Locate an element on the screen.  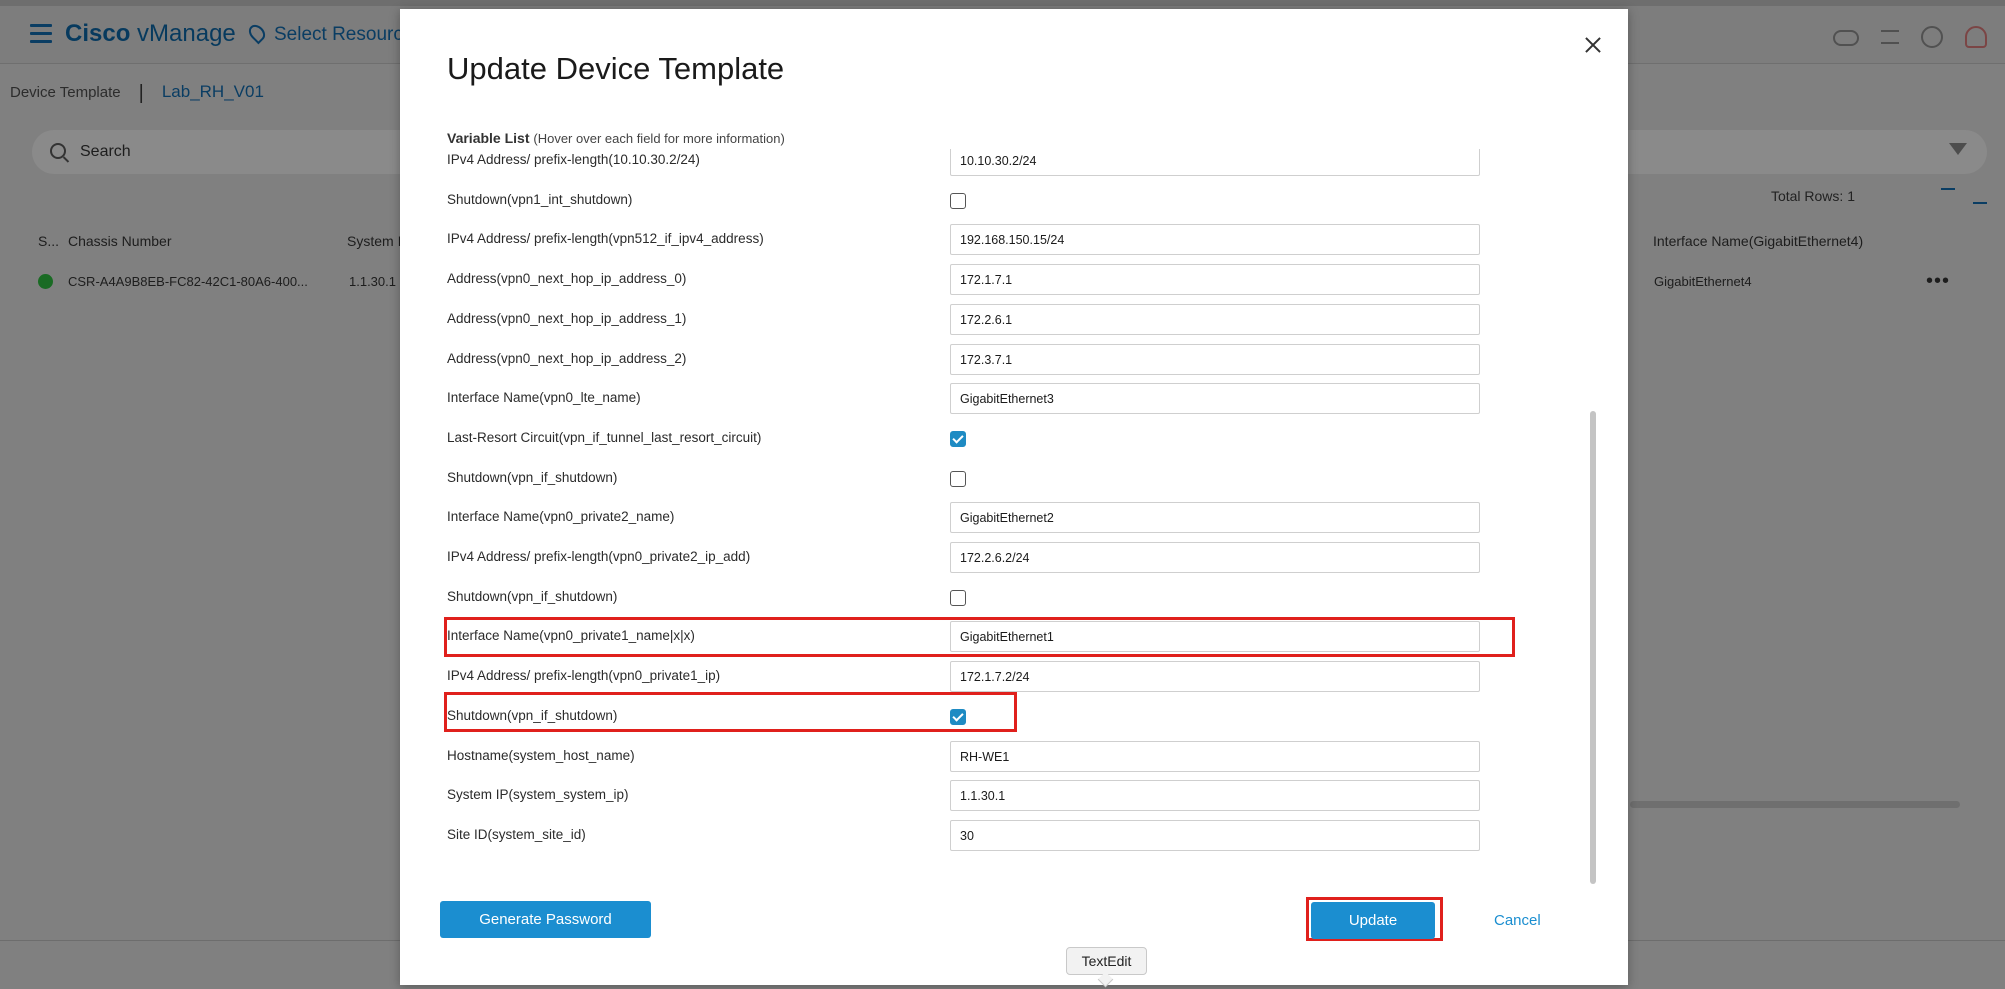
search-icon is located at coordinates (58, 151).